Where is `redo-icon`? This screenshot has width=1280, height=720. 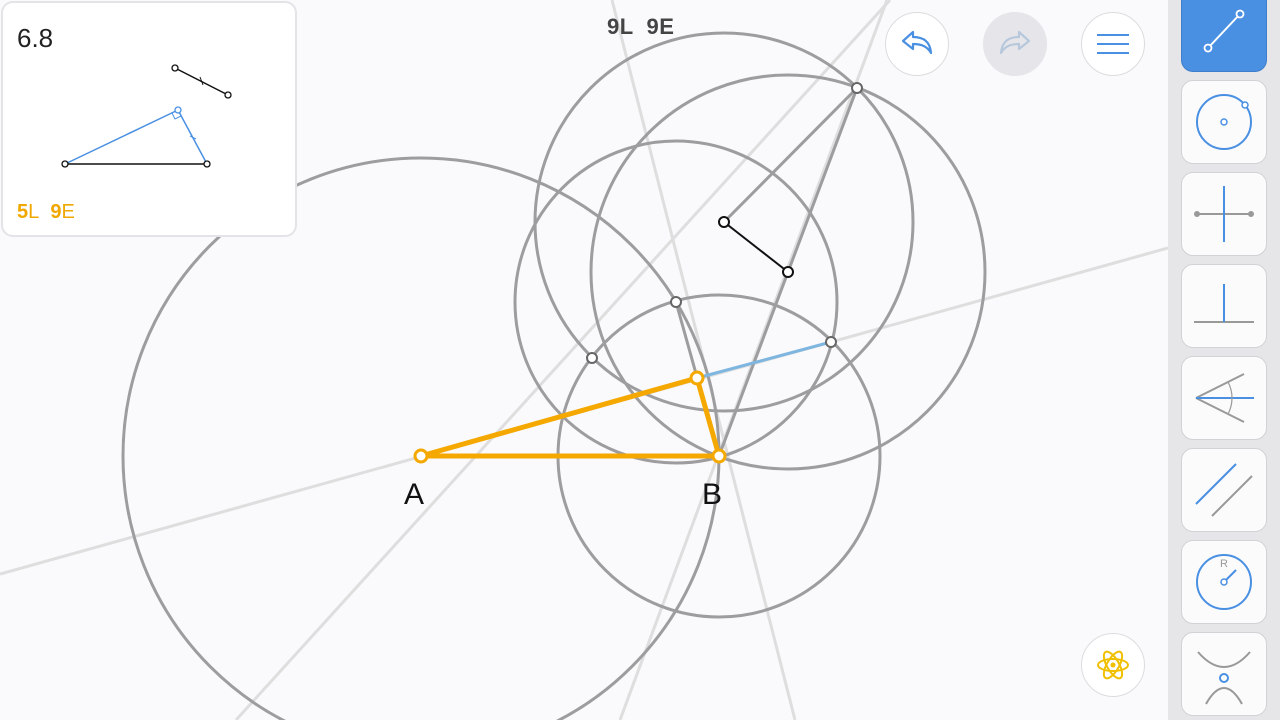 redo-icon is located at coordinates (1015, 42).